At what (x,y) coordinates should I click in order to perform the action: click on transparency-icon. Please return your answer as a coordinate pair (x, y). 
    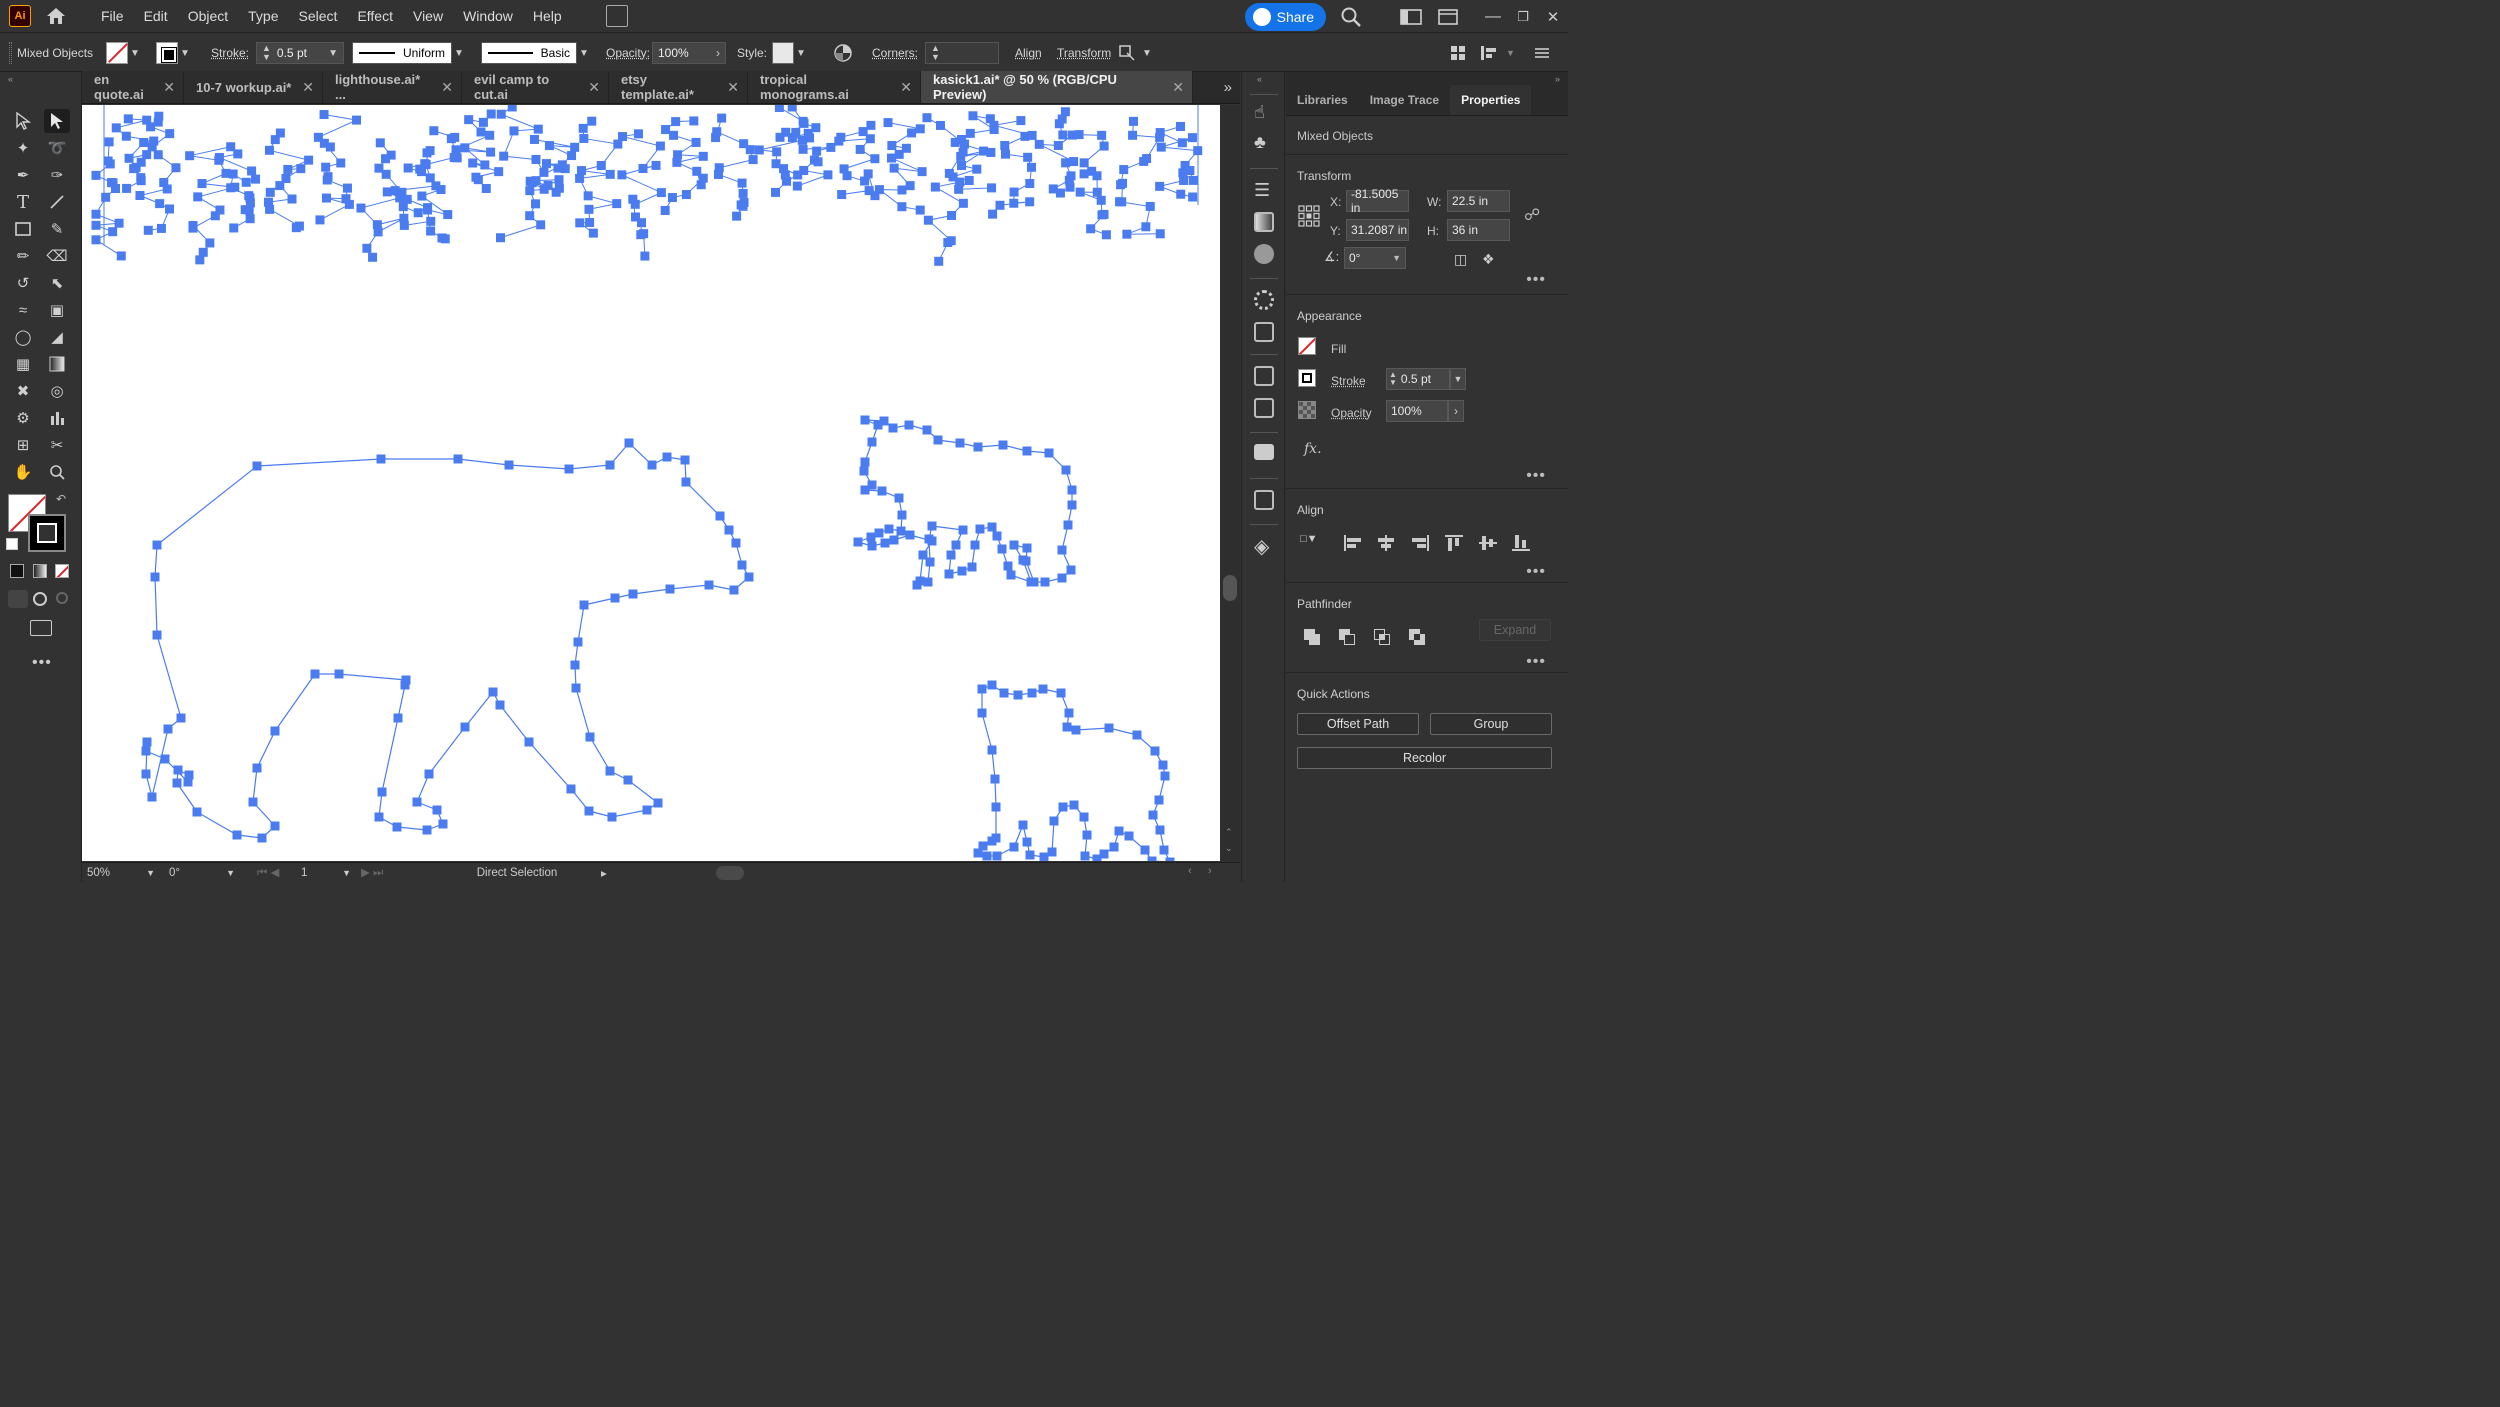
    Looking at the image, I should click on (1264, 254).